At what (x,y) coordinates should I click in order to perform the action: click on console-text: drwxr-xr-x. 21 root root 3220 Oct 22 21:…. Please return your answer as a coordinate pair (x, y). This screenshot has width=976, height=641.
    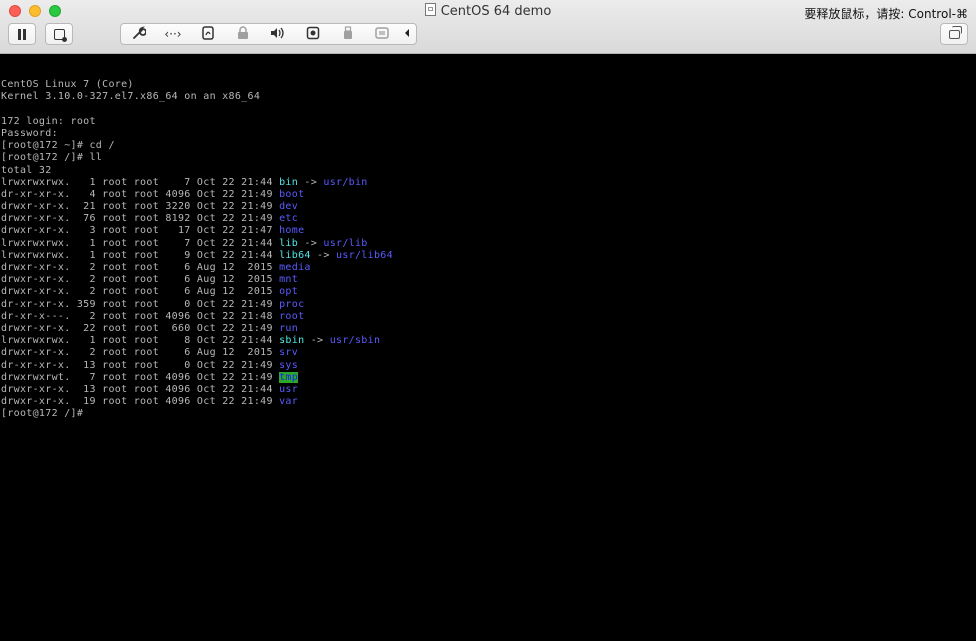
    Looking at the image, I should click on (140, 207).